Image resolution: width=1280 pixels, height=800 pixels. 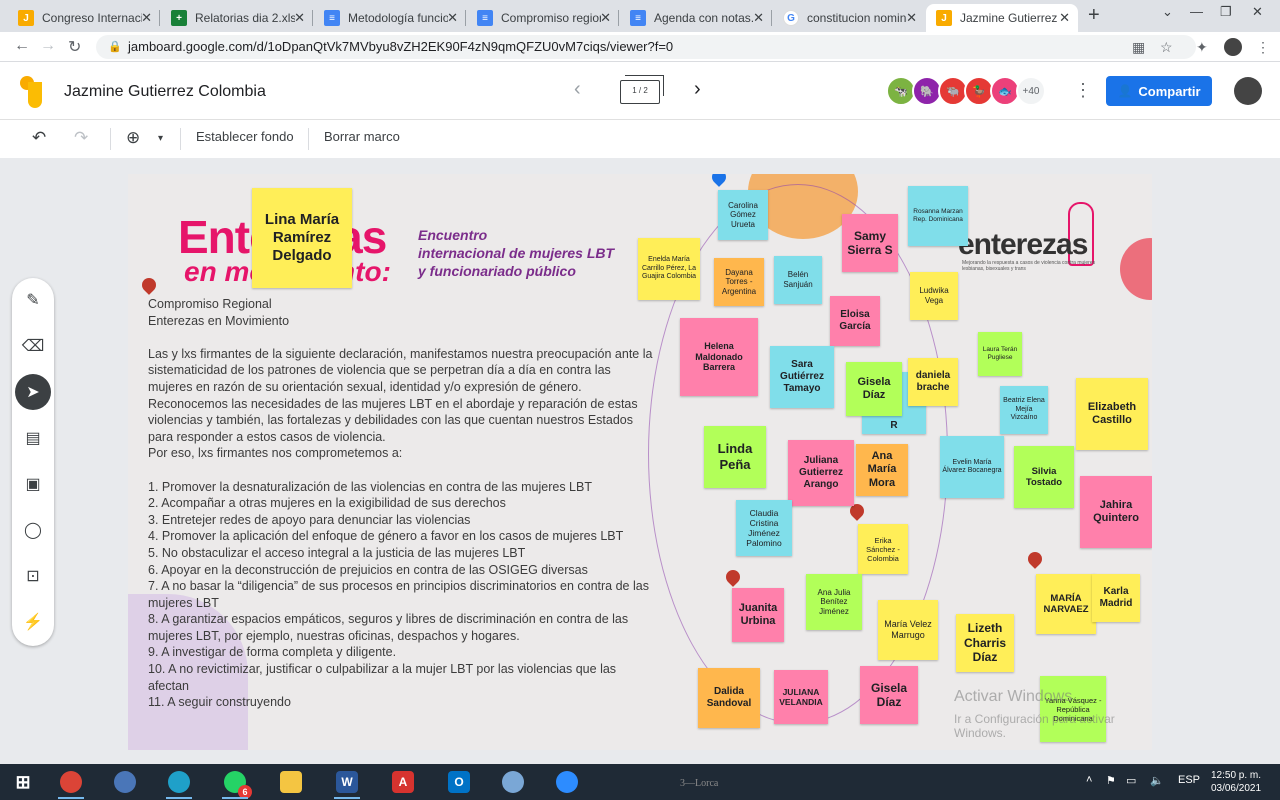 I want to click on sticky-note: Linda Peña, so click(x=735, y=457).